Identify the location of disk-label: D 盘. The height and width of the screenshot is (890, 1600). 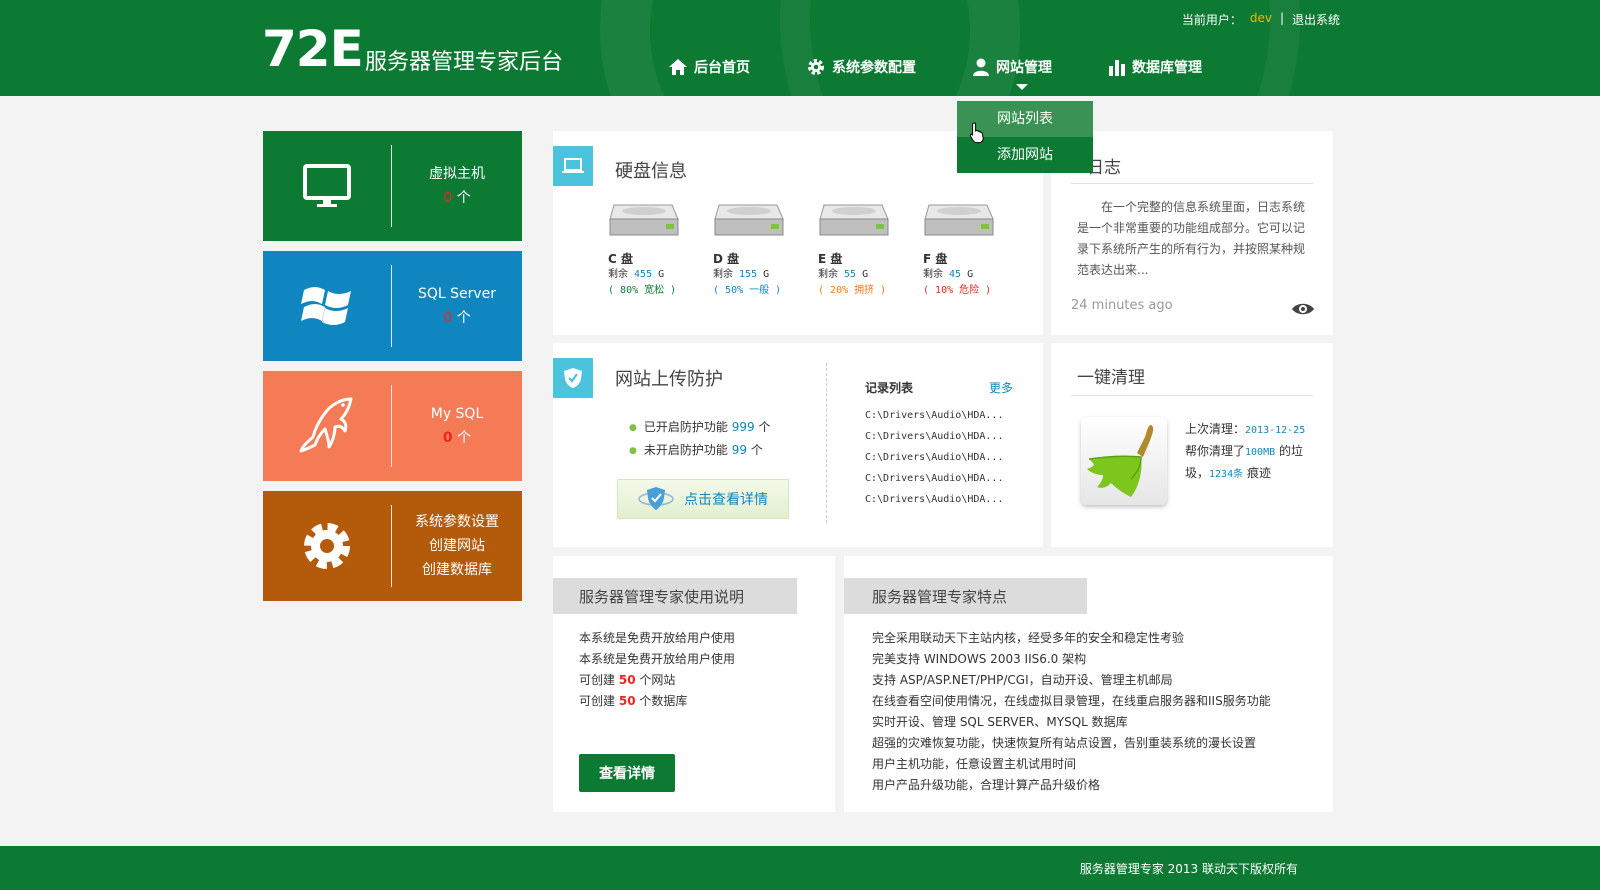
(726, 259).